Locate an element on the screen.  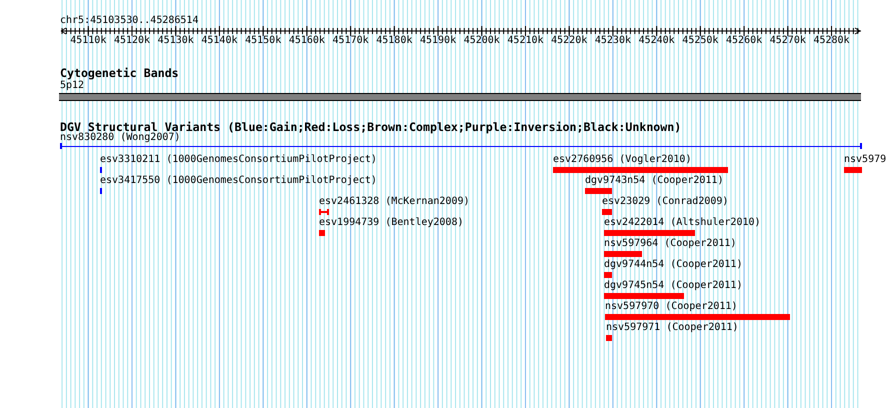
tick-label: 45220k is located at coordinates (569, 41).